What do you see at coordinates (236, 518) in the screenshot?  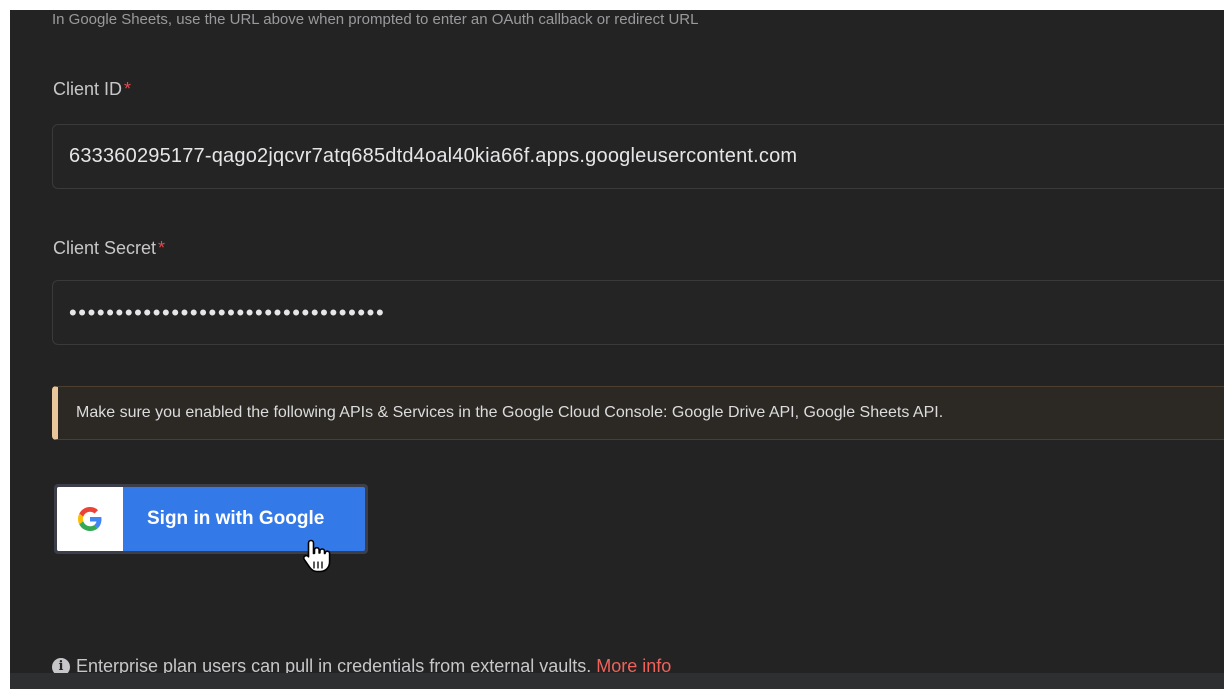 I see `google-button-label: Sign in with Google` at bounding box center [236, 518].